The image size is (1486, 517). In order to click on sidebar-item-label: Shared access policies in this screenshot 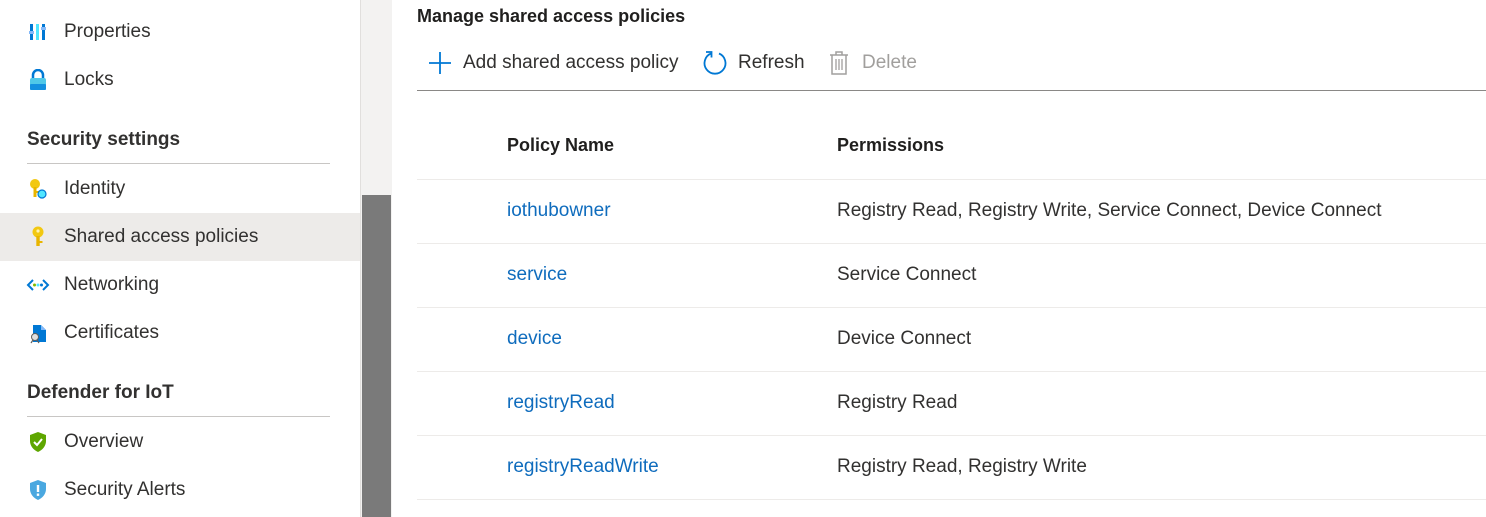, I will do `click(161, 236)`.